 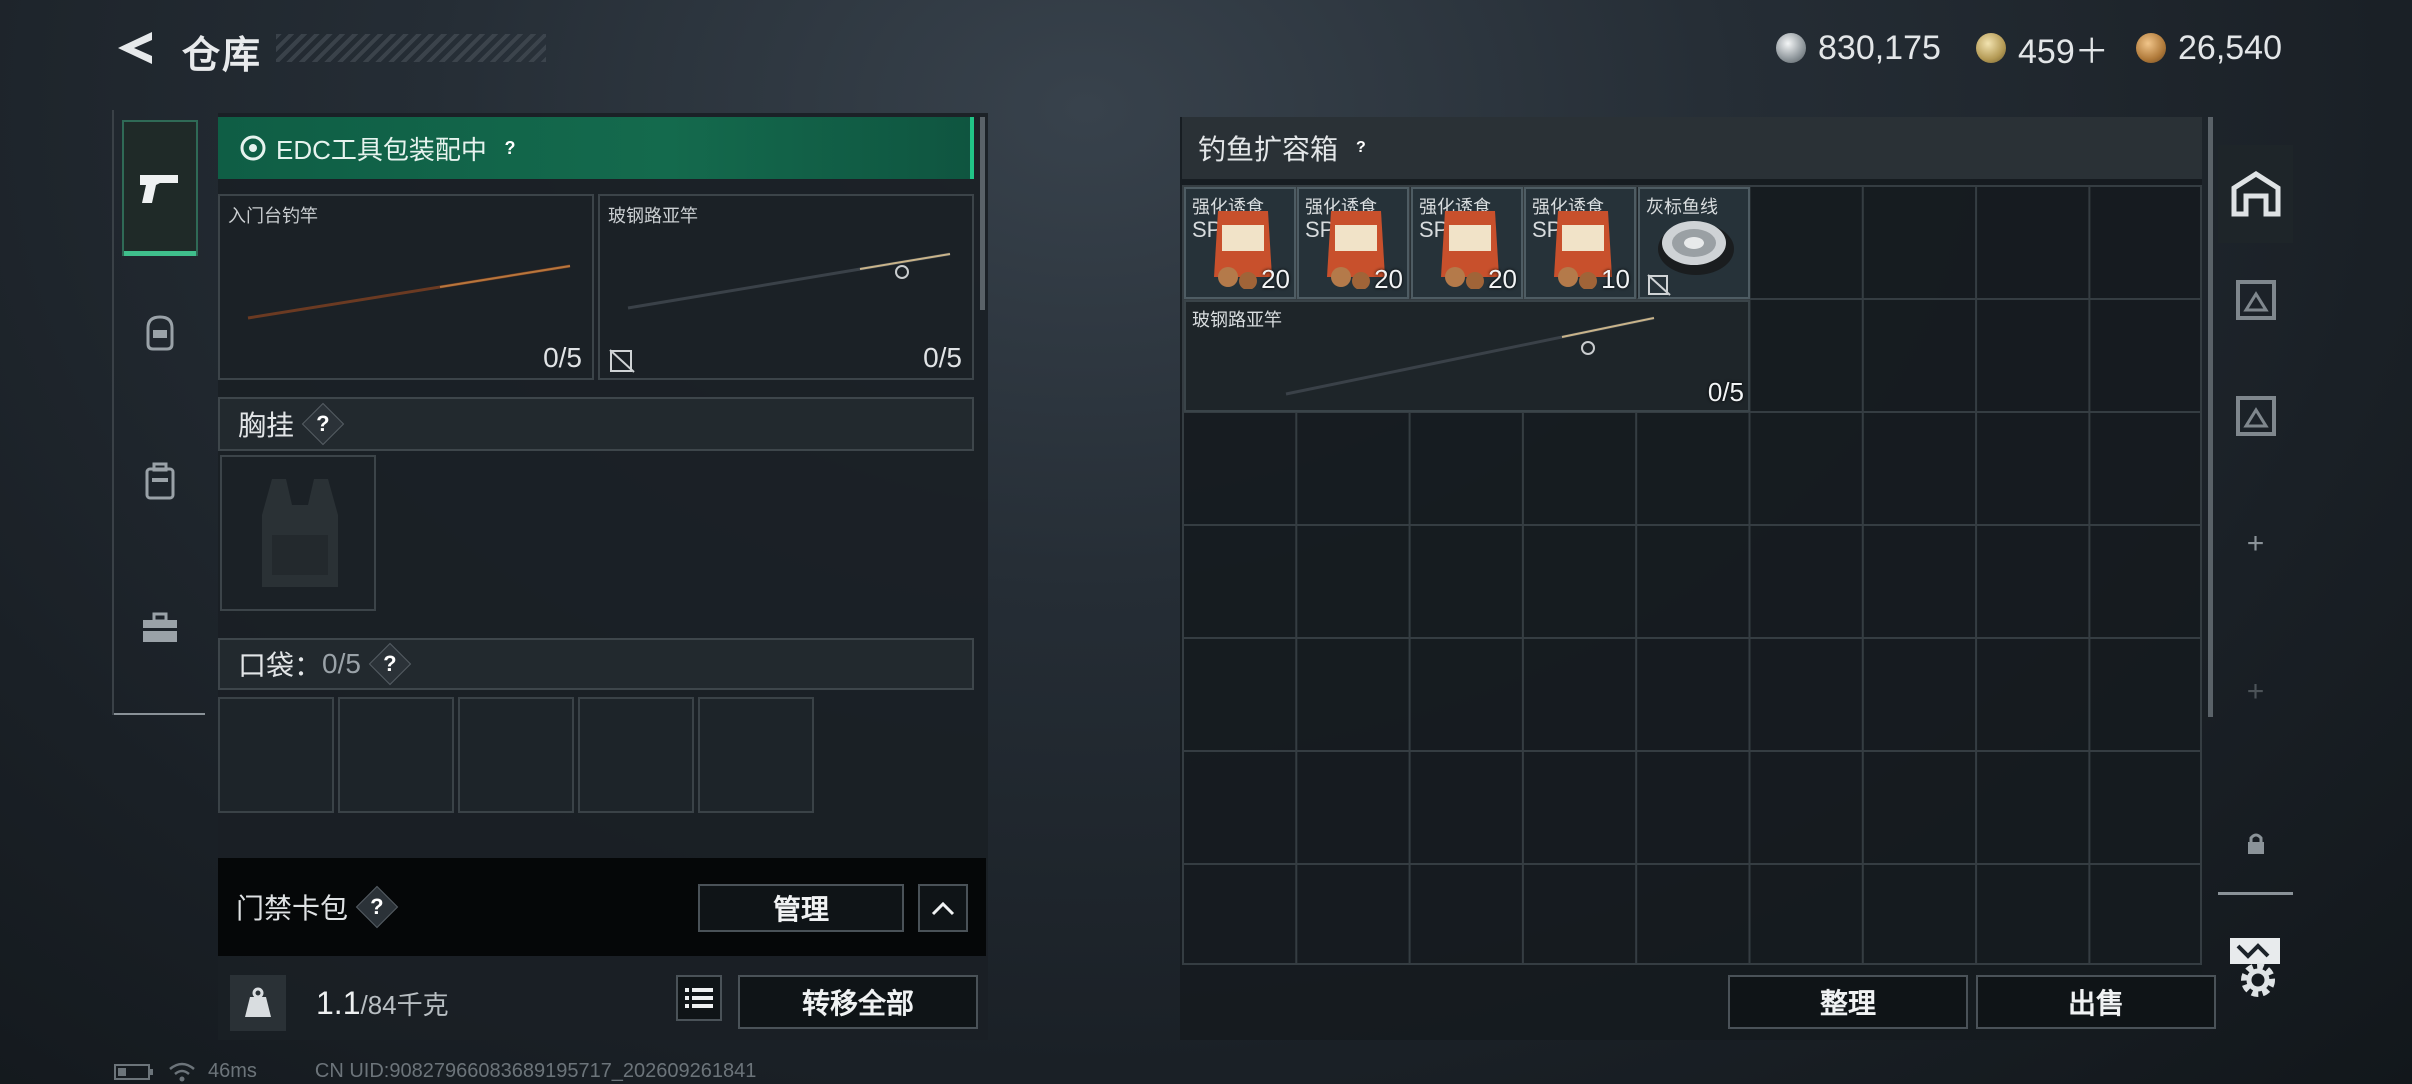 I want to click on locked-tab, so click(x=2255, y=845).